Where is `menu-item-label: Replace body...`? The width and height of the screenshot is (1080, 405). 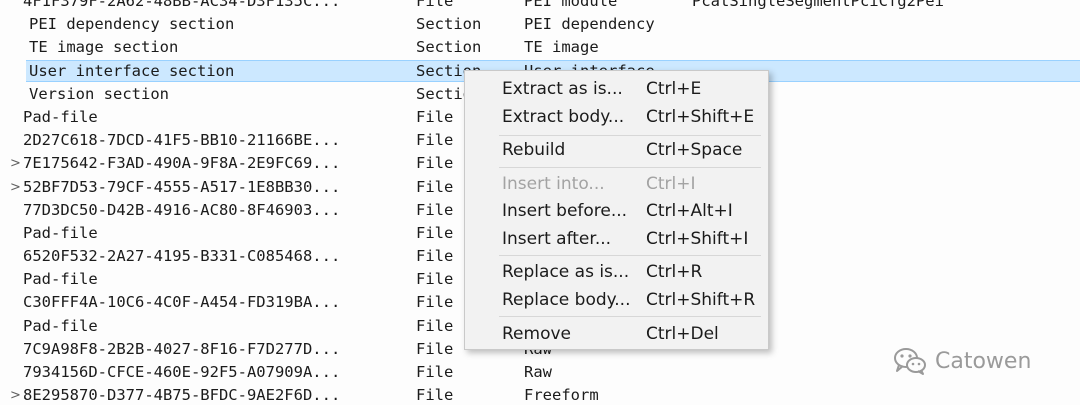 menu-item-label: Replace body... is located at coordinates (566, 300).